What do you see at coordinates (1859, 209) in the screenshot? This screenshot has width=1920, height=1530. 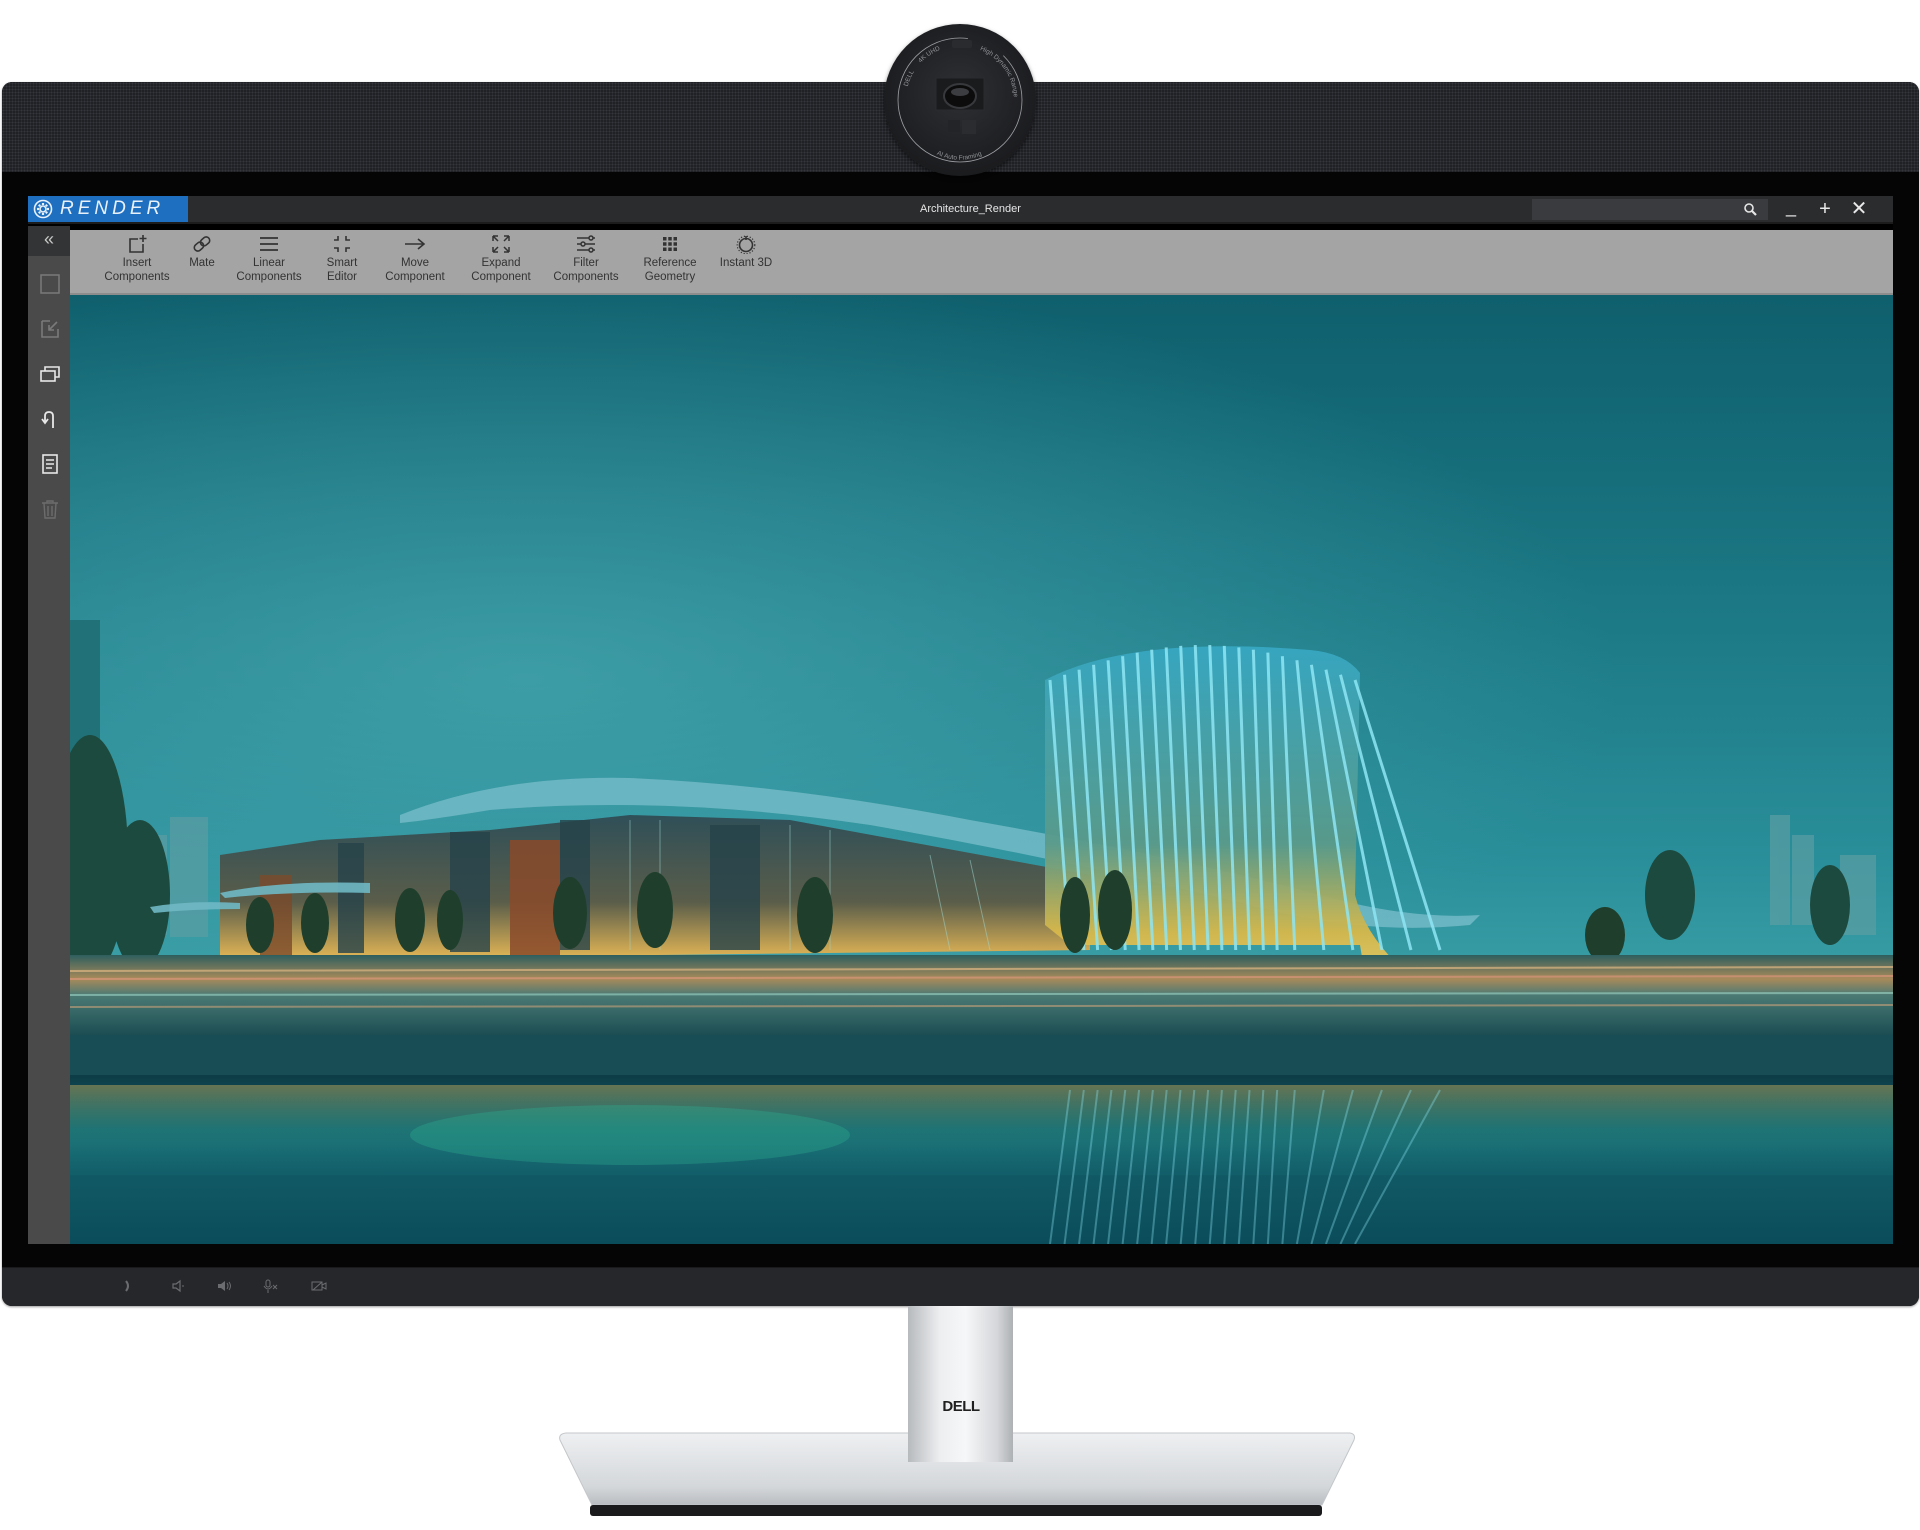 I see `close-button: ✕` at bounding box center [1859, 209].